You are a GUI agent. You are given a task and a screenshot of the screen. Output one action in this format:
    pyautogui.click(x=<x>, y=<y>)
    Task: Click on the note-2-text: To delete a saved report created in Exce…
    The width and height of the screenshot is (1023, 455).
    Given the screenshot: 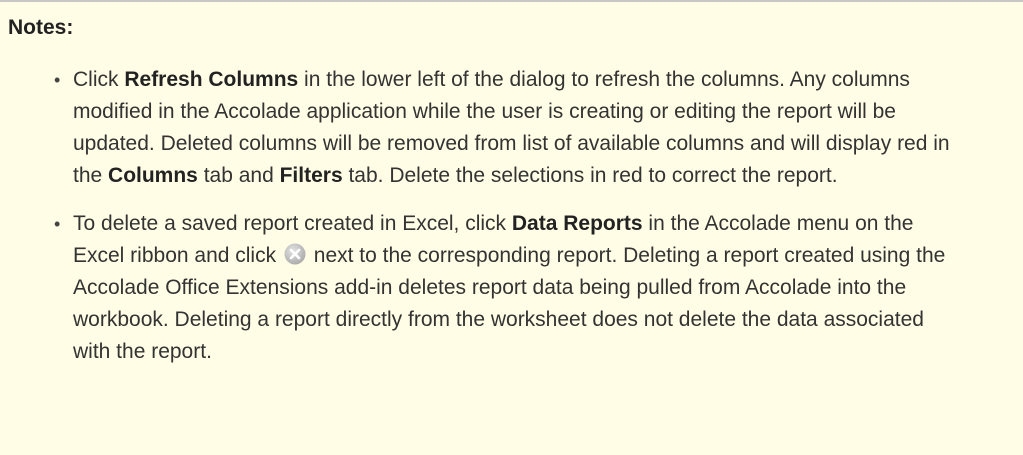 What is the action you would take?
    pyautogui.click(x=292, y=223)
    